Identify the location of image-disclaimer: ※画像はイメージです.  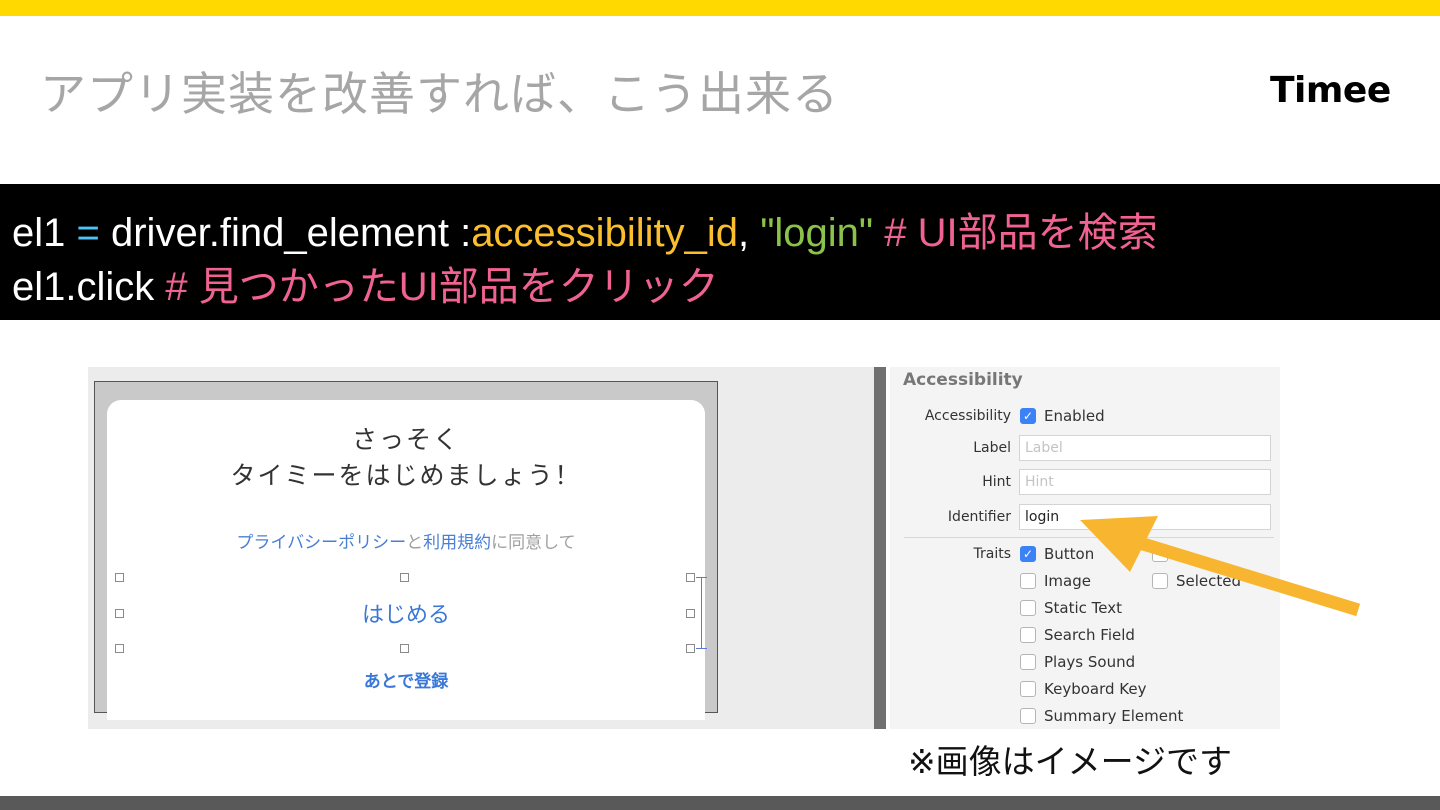
(1070, 761).